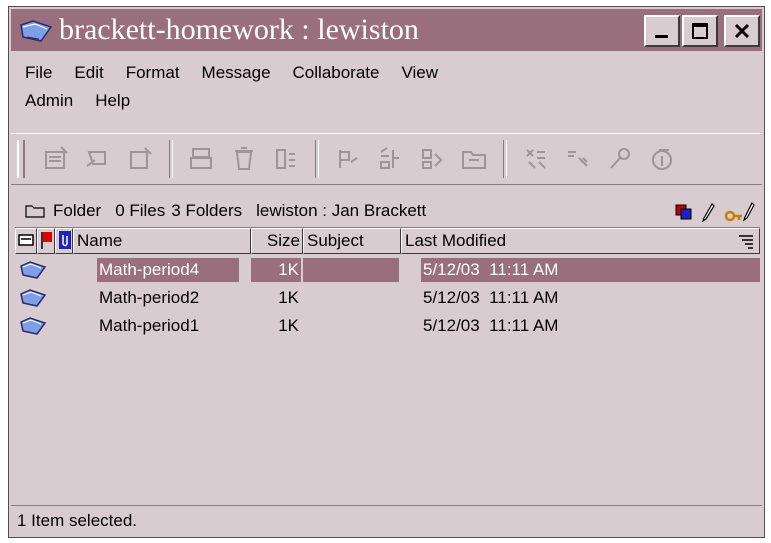 This screenshot has width=771, height=543. I want to click on list-header: Name Size Subject Last Modified, so click(387, 241).